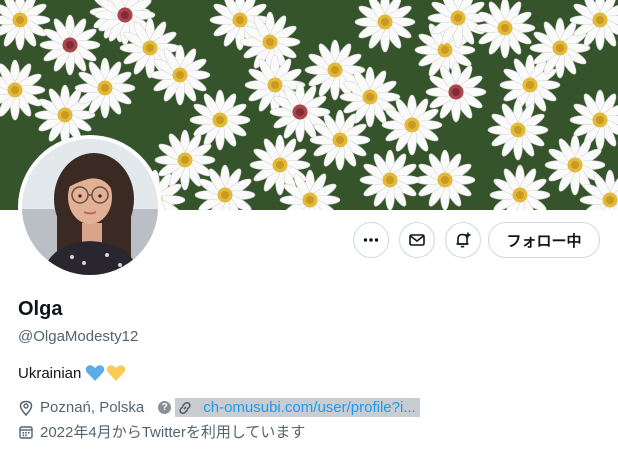 The height and width of the screenshot is (450, 618). I want to click on message-button, so click(417, 240).